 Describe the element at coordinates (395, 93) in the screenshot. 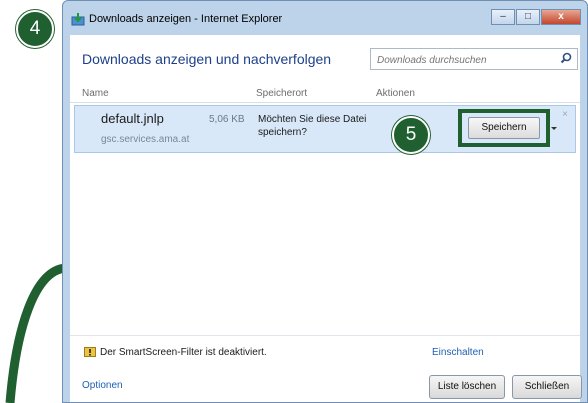

I see `column-actions: Aktionen` at that location.